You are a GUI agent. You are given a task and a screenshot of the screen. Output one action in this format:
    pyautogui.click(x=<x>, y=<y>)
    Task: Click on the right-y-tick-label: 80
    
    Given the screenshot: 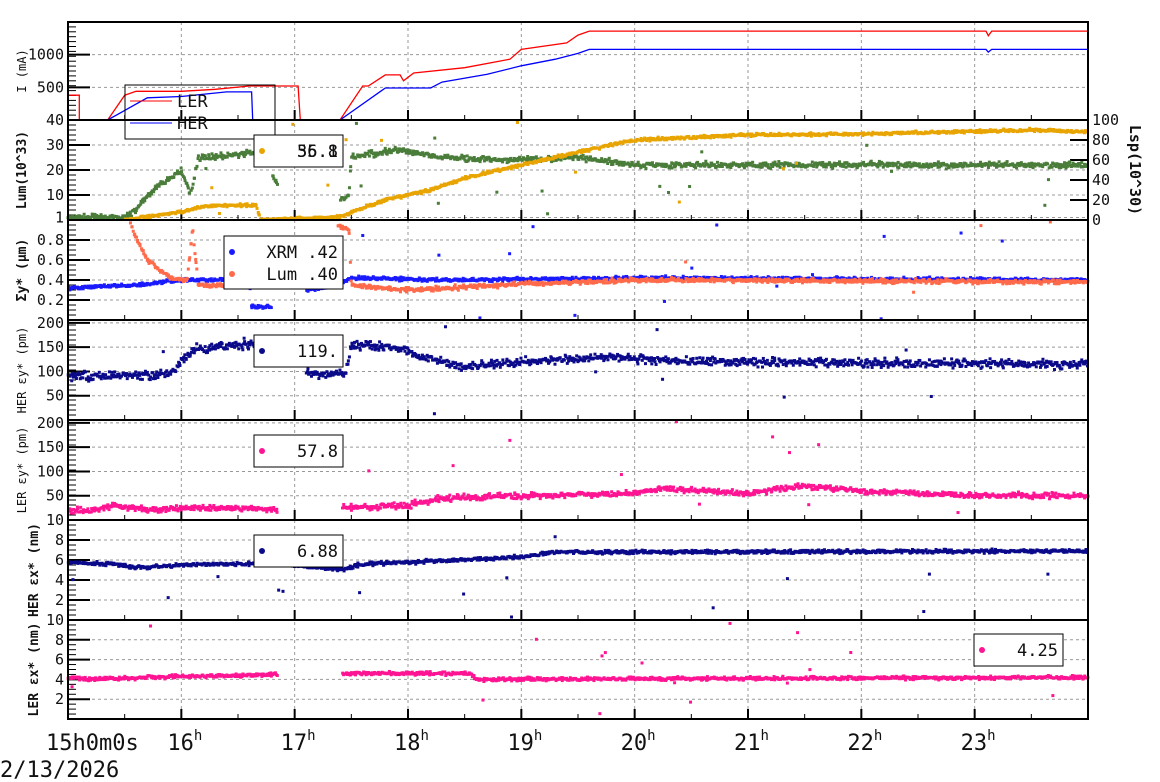 What is the action you would take?
    pyautogui.click(x=1101, y=140)
    